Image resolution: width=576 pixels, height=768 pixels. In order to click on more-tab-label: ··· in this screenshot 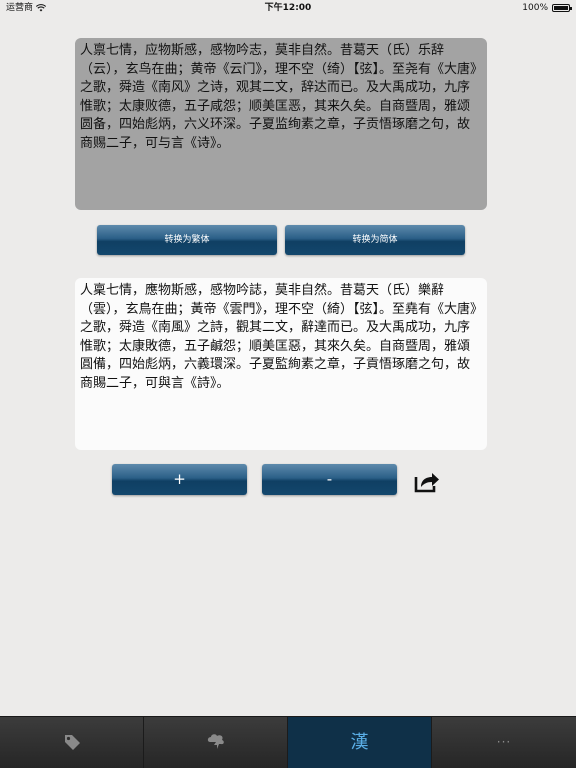, I will do `click(504, 742)`.